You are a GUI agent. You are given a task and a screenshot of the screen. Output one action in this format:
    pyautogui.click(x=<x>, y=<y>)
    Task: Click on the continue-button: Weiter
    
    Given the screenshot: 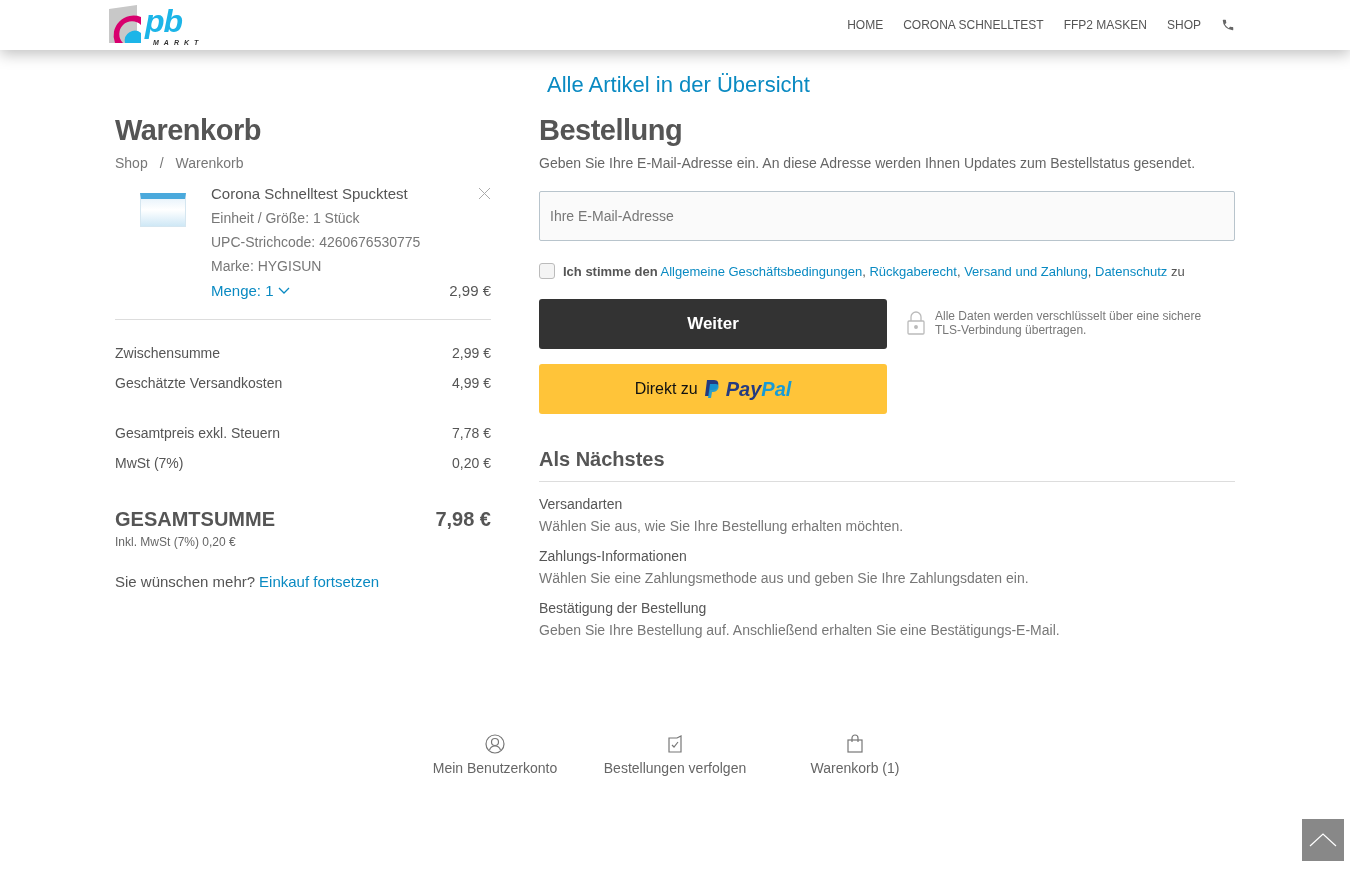 What is the action you would take?
    pyautogui.click(x=713, y=324)
    